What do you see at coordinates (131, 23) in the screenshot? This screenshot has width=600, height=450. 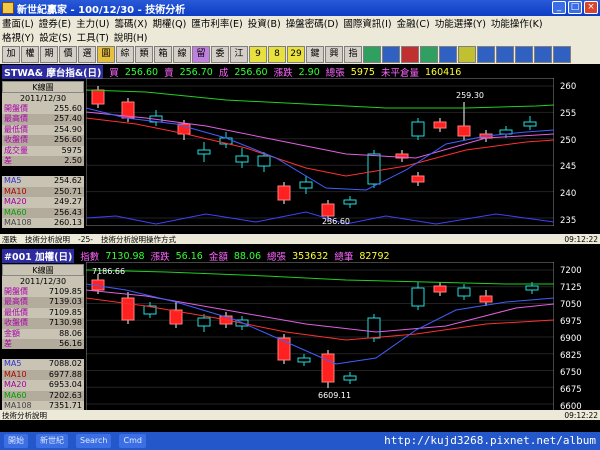 I see `menu-item-3: 籌碼(X)` at bounding box center [131, 23].